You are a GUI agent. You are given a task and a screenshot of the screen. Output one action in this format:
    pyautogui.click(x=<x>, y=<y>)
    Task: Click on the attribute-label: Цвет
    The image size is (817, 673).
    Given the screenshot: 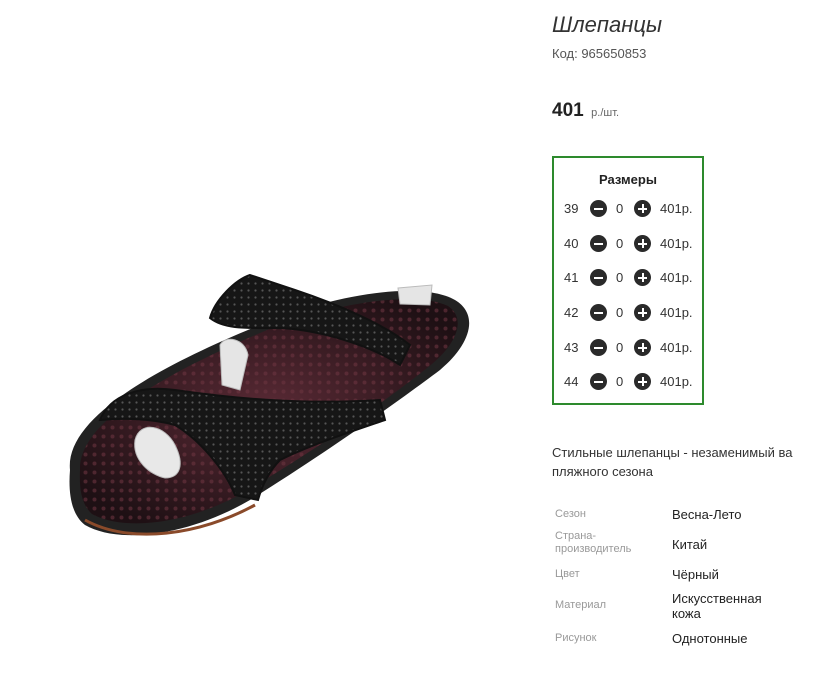 What is the action you would take?
    pyautogui.click(x=567, y=574)
    